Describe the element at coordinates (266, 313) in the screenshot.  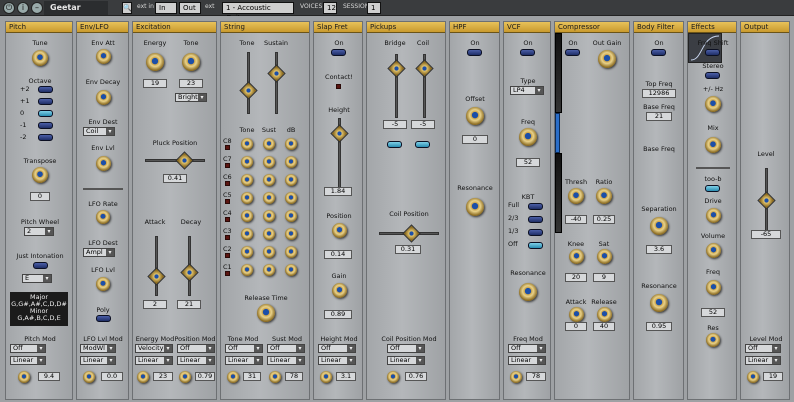
I see `release-knob` at that location.